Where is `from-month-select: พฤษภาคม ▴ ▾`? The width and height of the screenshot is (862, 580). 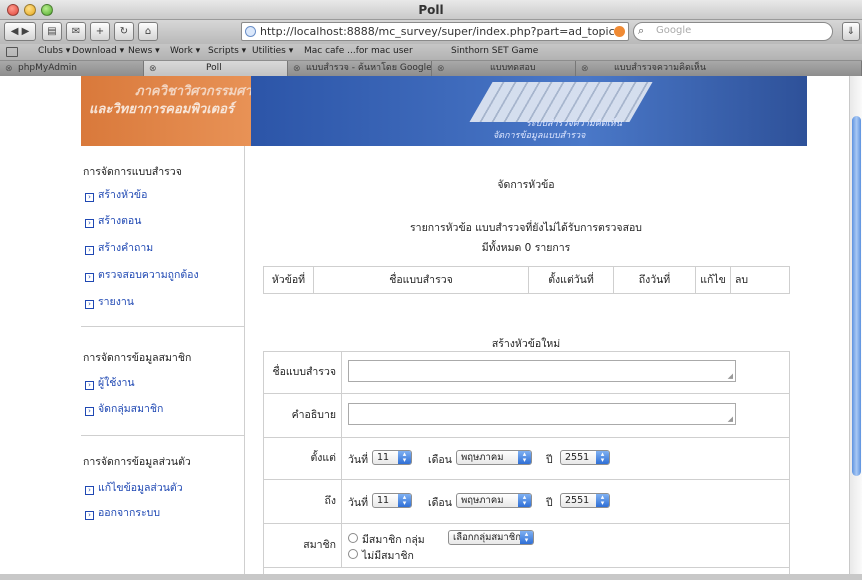 from-month-select: พฤษภาคม ▴ ▾ is located at coordinates (494, 457).